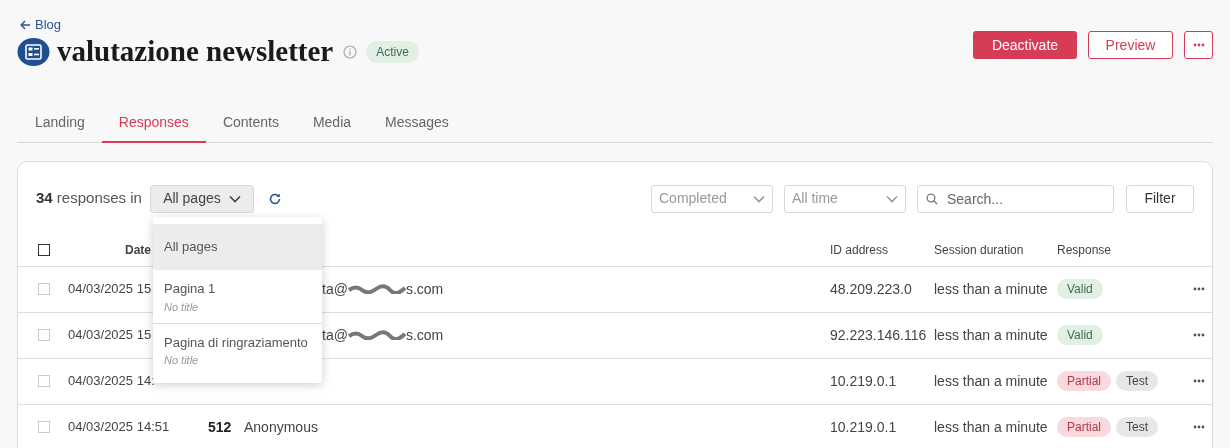  I want to click on response-count: 34 responses in, so click(89, 198).